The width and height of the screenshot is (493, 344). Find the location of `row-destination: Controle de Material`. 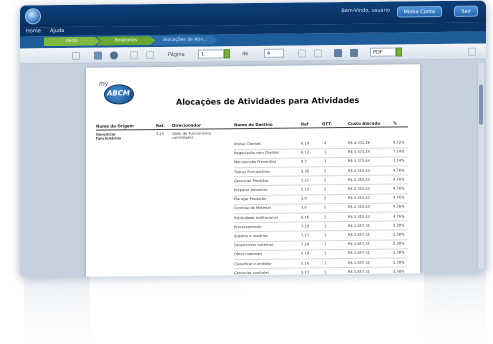

row-destination: Controle de Material is located at coordinates (252, 208).